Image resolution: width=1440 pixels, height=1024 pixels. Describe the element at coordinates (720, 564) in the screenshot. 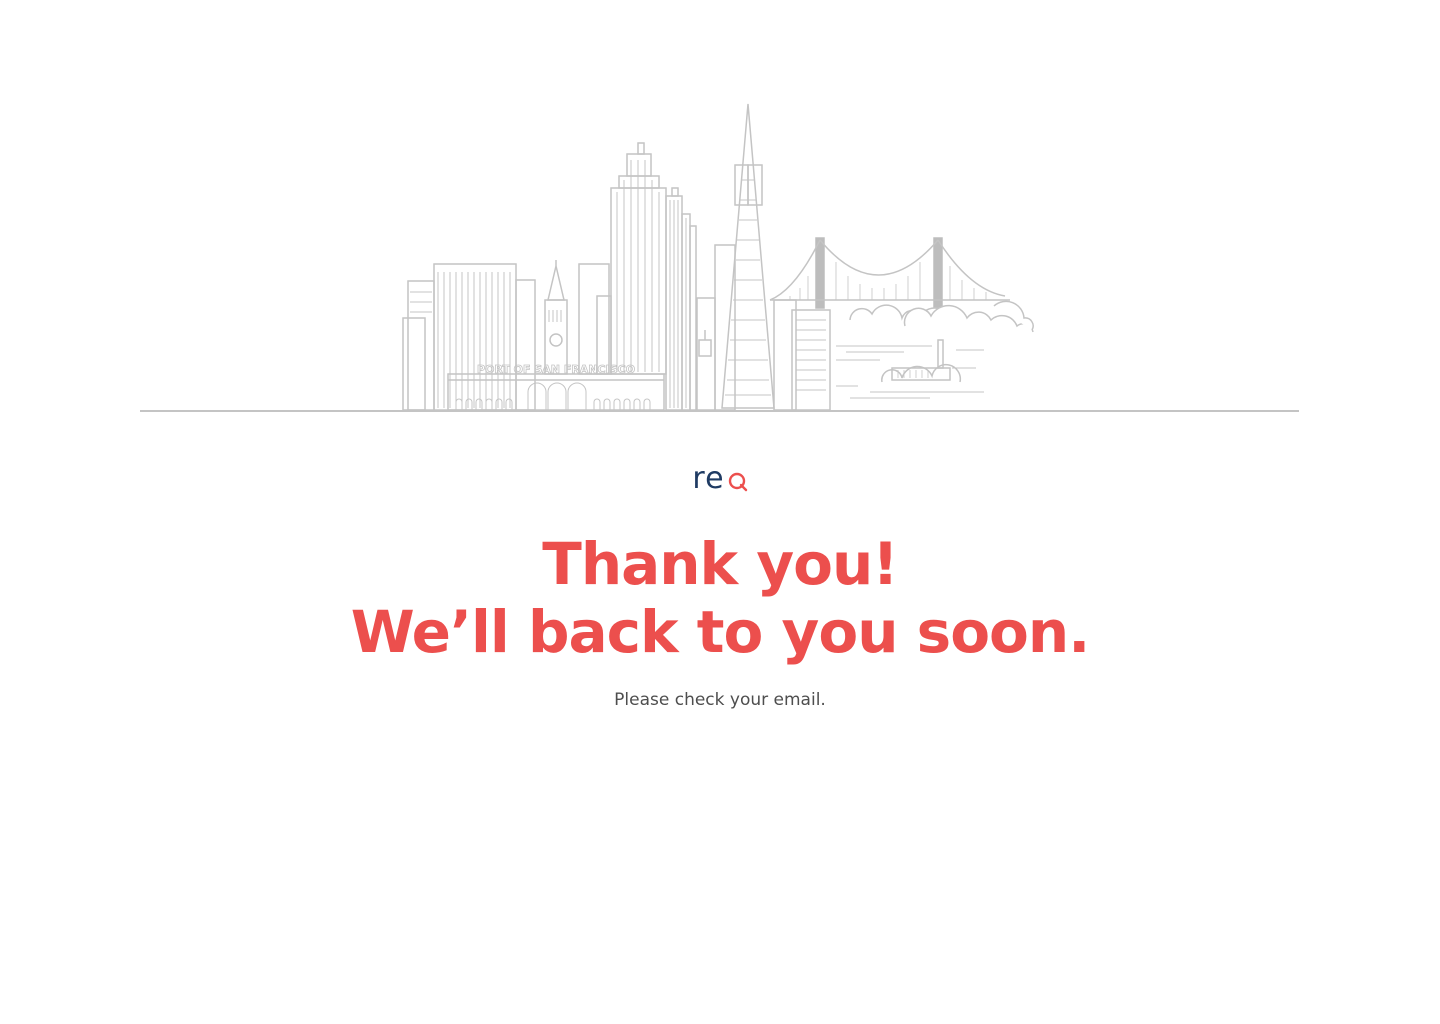

I see `heading-line-1: Thank you!` at that location.